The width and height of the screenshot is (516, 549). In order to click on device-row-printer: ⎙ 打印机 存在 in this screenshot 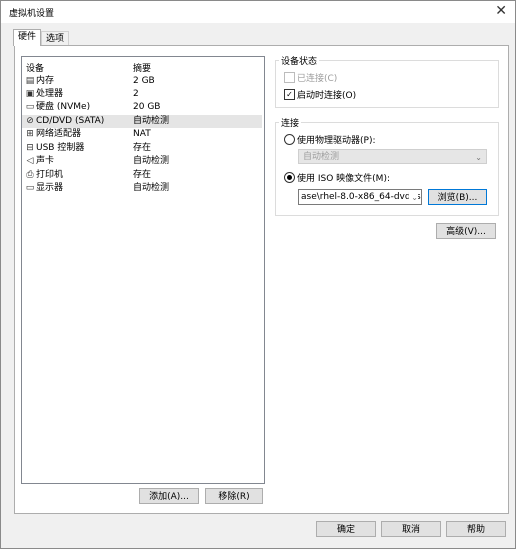, I will do `click(142, 175)`.